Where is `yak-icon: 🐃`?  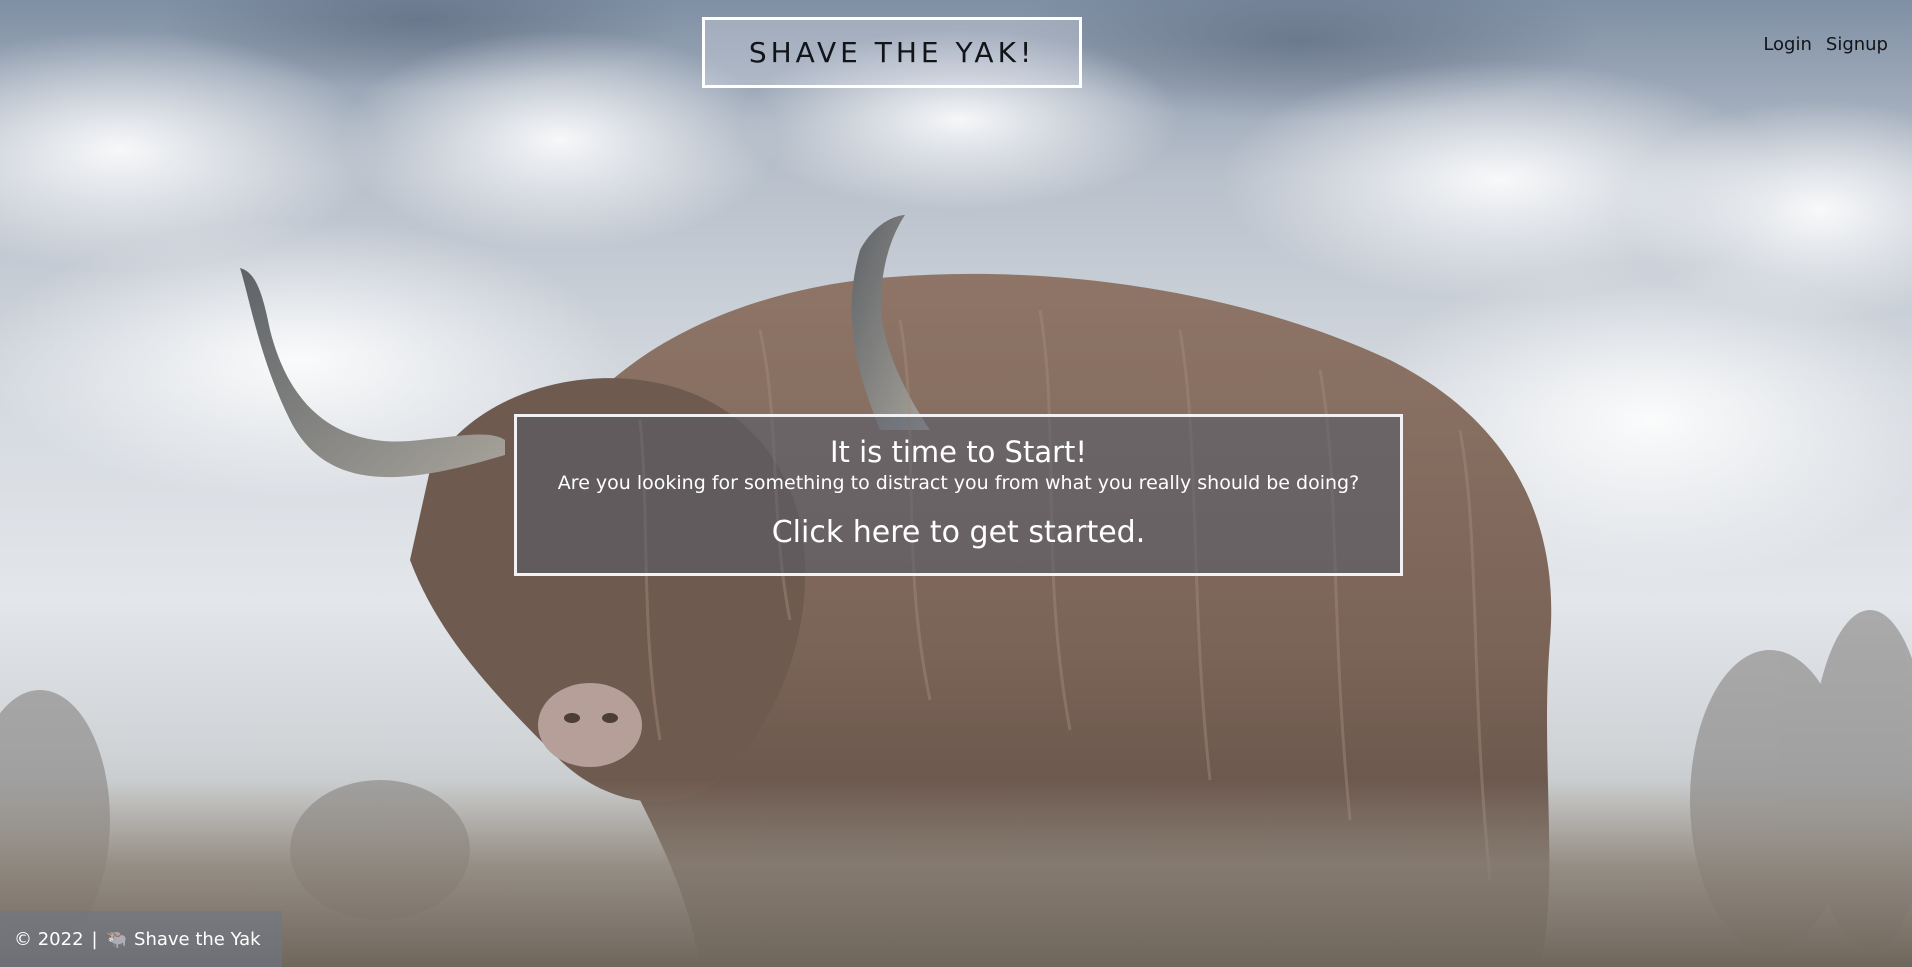 yak-icon: 🐃 is located at coordinates (117, 939).